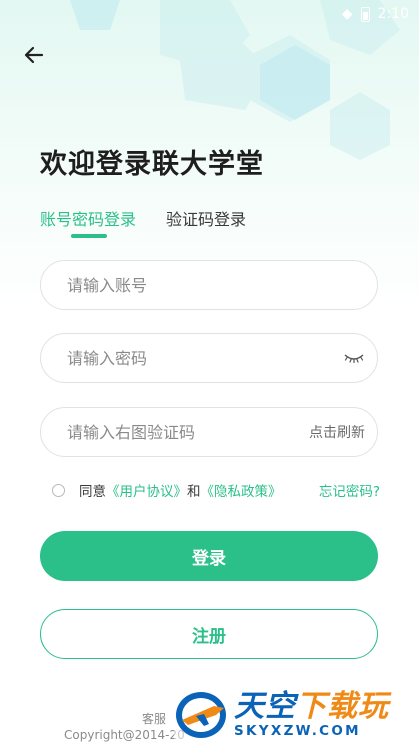 The width and height of the screenshot is (419, 744). I want to click on customer-service-text: 客服, so click(154, 719).